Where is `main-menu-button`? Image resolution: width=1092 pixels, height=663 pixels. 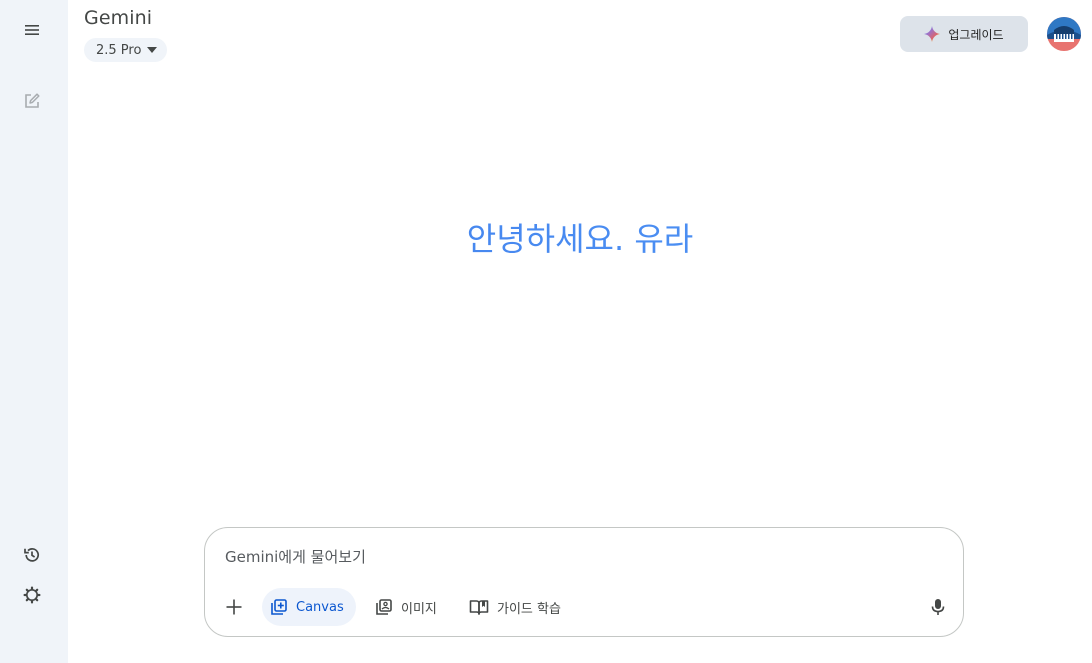 main-menu-button is located at coordinates (32, 30).